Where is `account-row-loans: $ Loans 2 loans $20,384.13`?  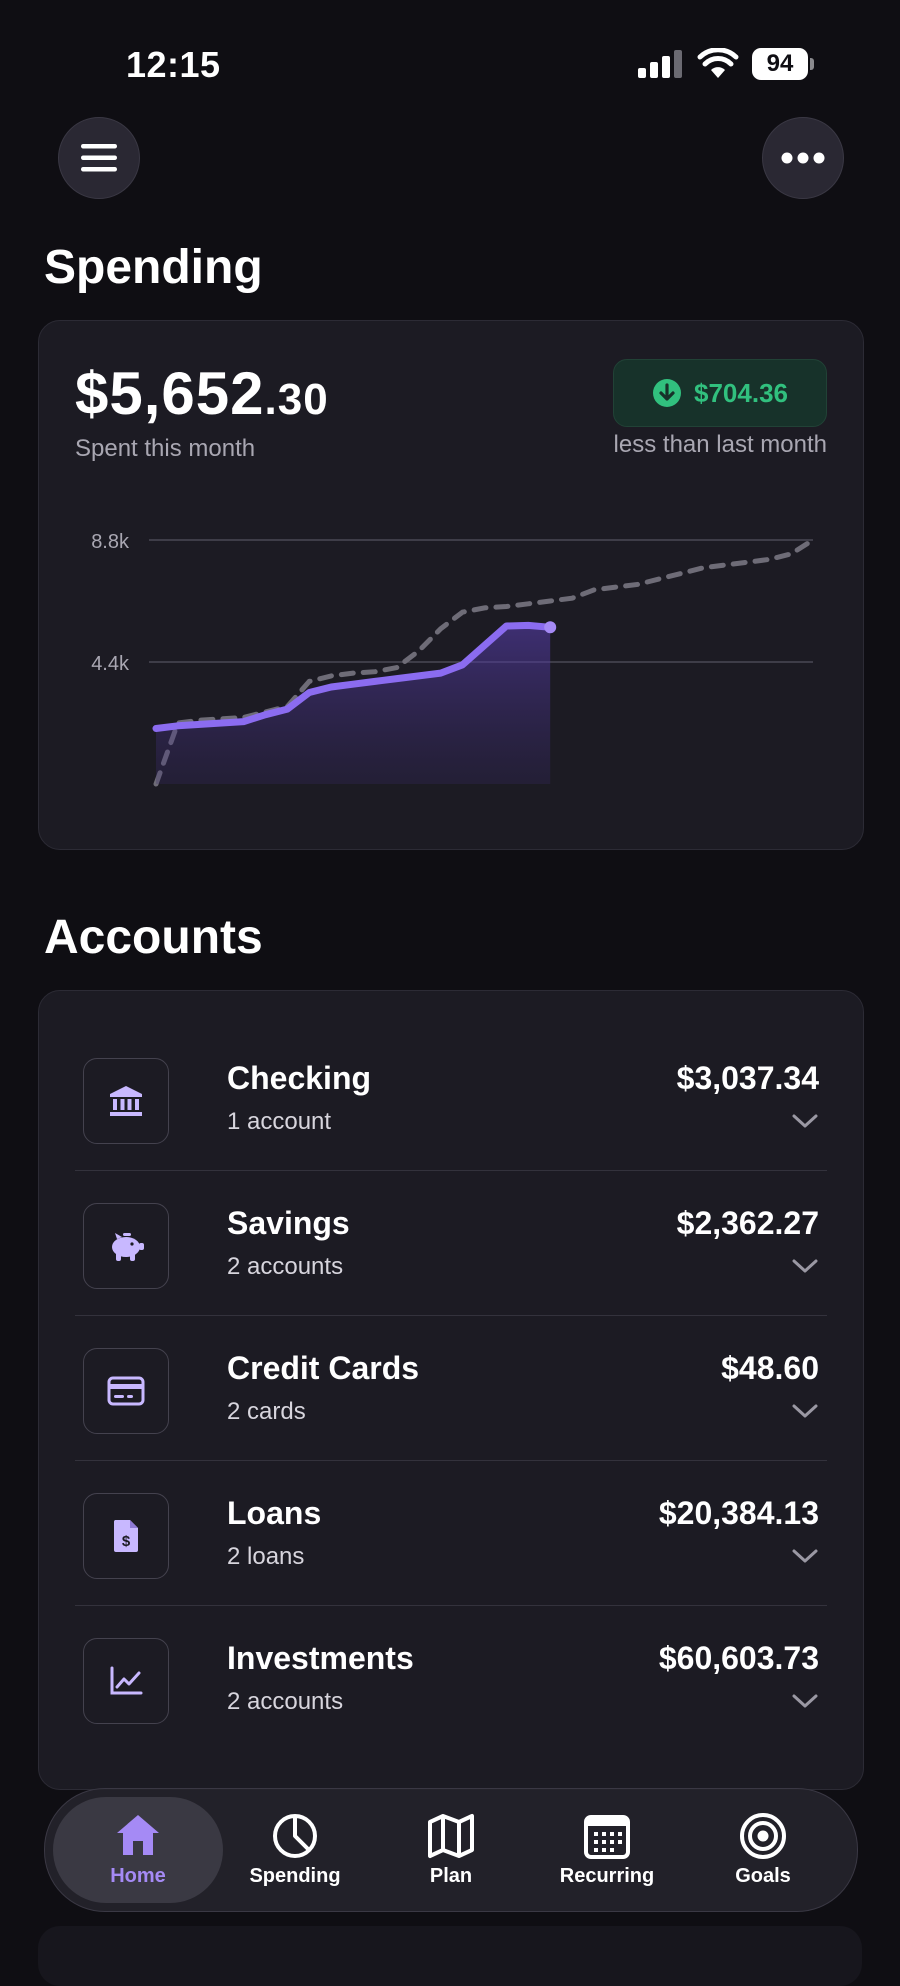 account-row-loans: $ Loans 2 loans $20,384.13 is located at coordinates (451, 1533).